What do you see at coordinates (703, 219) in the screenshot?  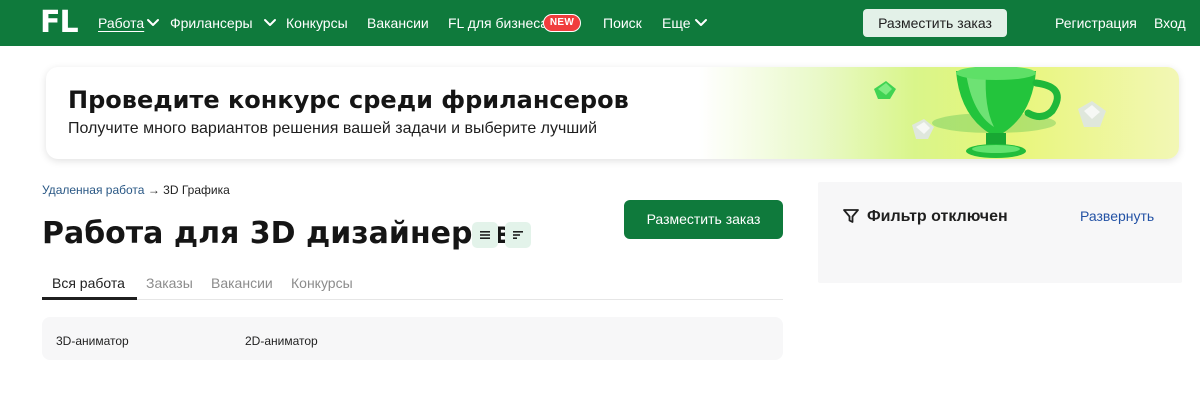 I see `post-order-button: Разместить заказ` at bounding box center [703, 219].